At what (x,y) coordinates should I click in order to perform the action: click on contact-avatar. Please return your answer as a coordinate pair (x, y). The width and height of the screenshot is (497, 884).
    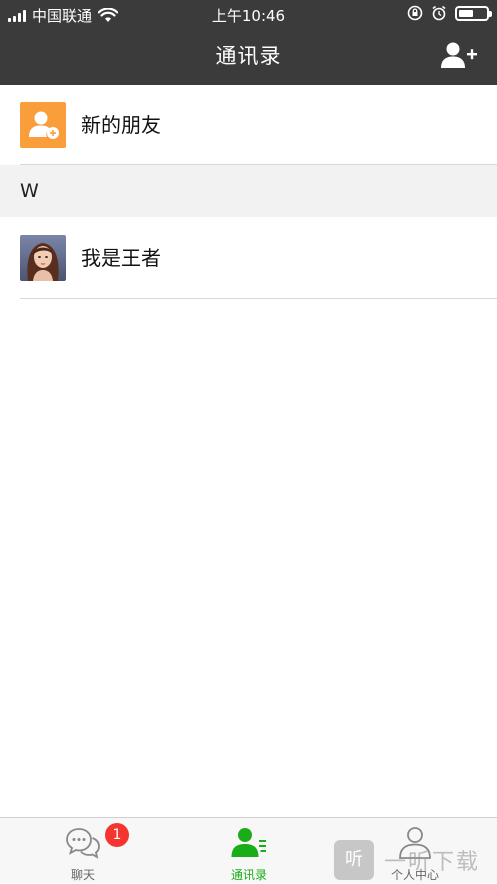
    Looking at the image, I should click on (43, 258).